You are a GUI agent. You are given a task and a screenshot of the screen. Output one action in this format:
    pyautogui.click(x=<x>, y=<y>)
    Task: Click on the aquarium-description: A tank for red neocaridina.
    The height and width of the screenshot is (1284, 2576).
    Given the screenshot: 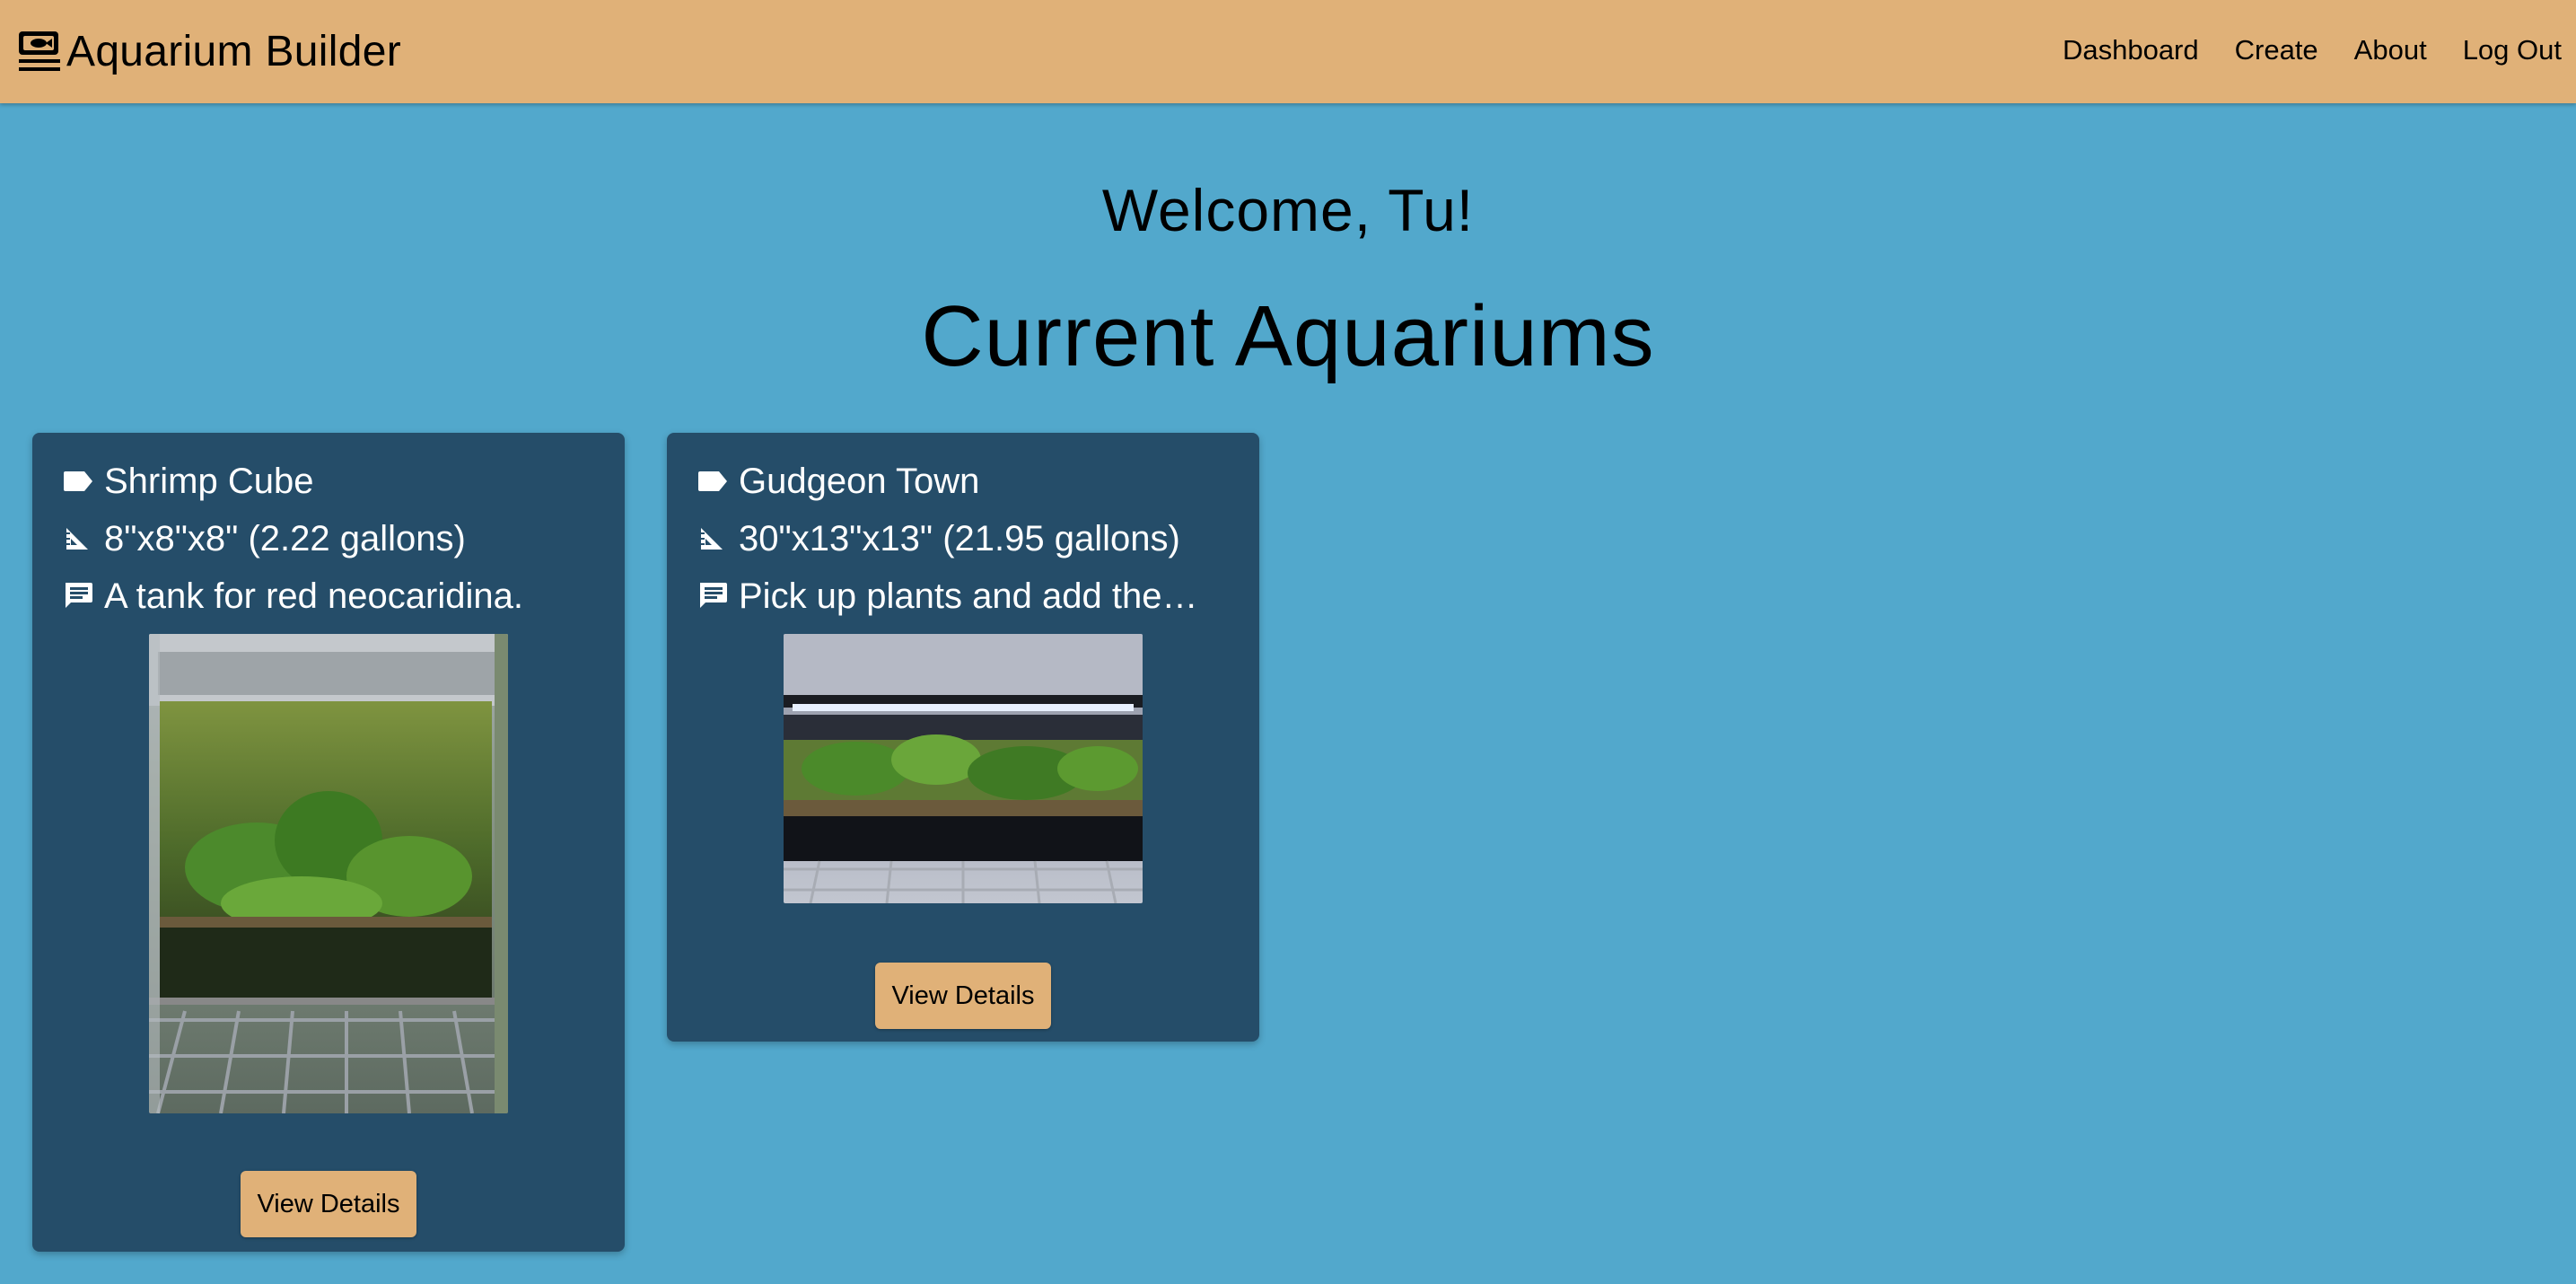 What is the action you would take?
    pyautogui.click(x=313, y=596)
    